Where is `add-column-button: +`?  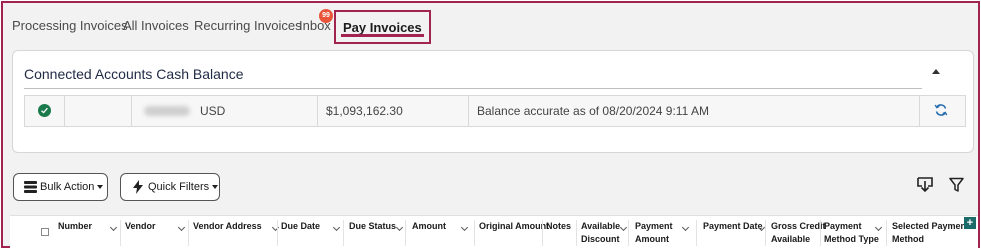
add-column-button: + is located at coordinates (970, 223).